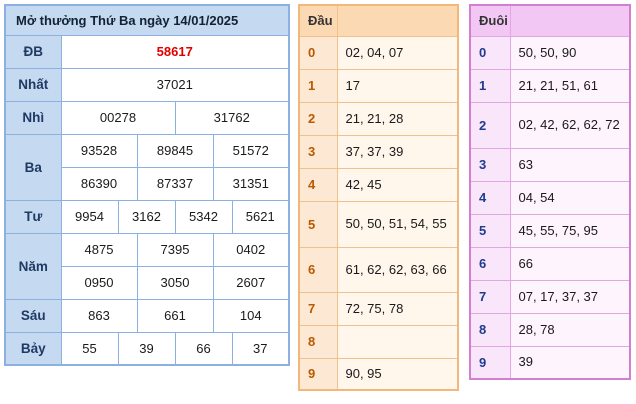 The width and height of the screenshot is (636, 404). What do you see at coordinates (33, 216) in the screenshot?
I see `prize-label-tu: Tư` at bounding box center [33, 216].